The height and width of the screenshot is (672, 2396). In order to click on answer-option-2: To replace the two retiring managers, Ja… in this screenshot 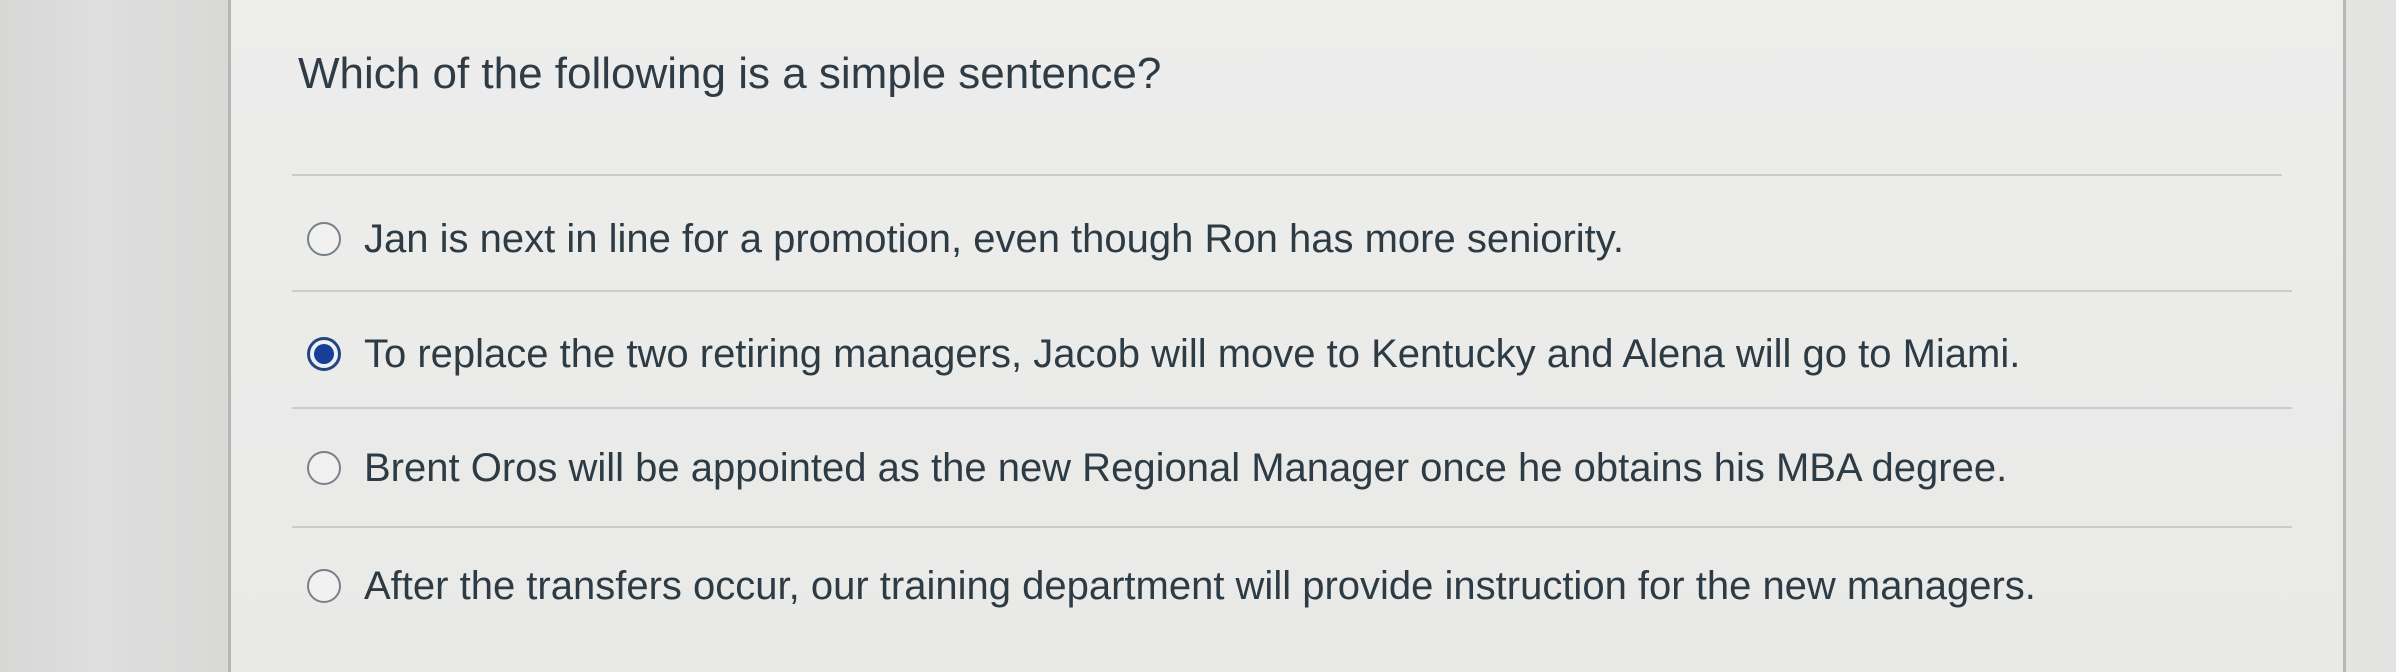, I will do `click(1163, 354)`.